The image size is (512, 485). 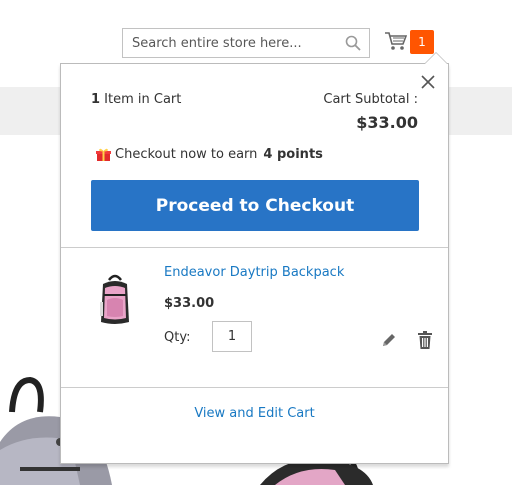 I want to click on product-name-link: Endeavor Daytrip Backpack, so click(x=254, y=272).